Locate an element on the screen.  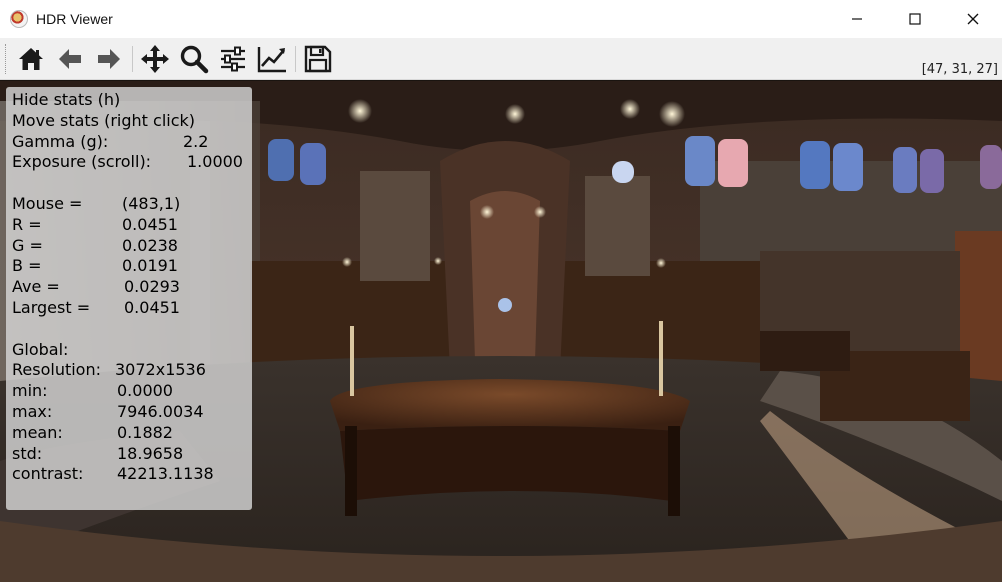
g-row: G = 0.0238 is located at coordinates (132, 246).